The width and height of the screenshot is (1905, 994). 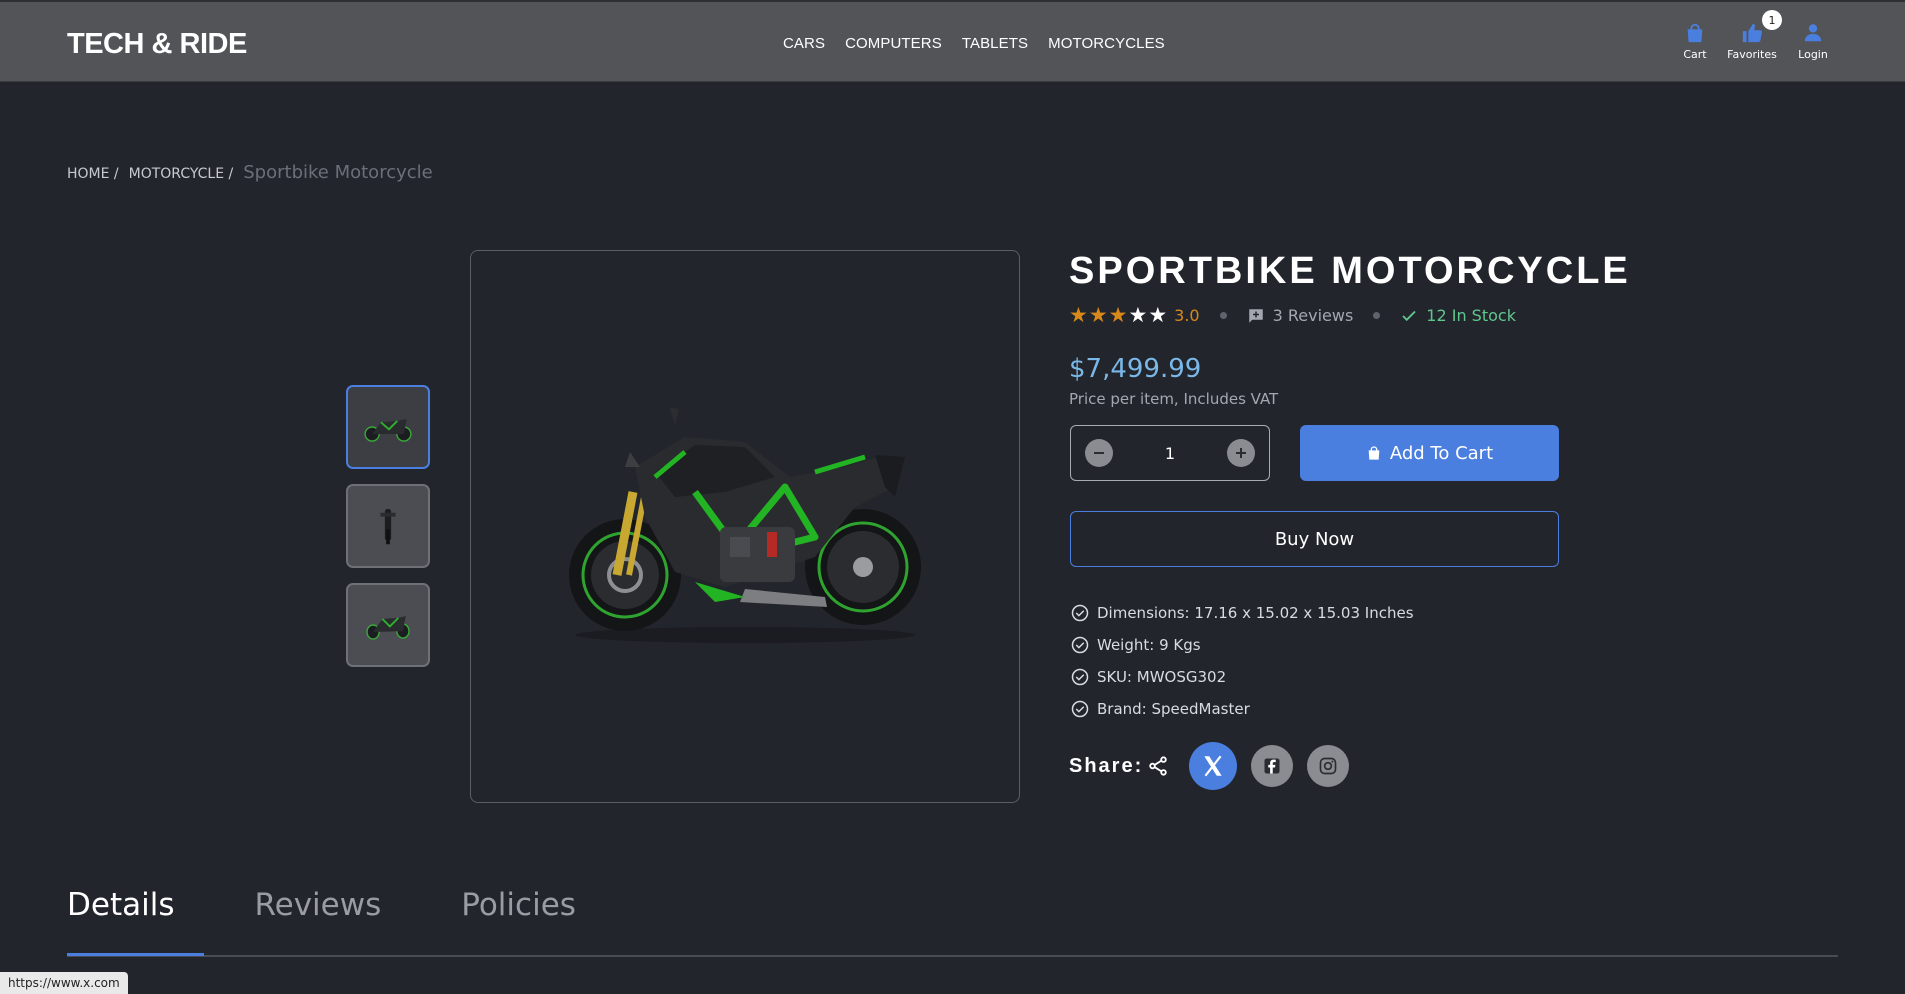 What do you see at coordinates (1374, 453) in the screenshot?
I see `shopping-bag-icon` at bounding box center [1374, 453].